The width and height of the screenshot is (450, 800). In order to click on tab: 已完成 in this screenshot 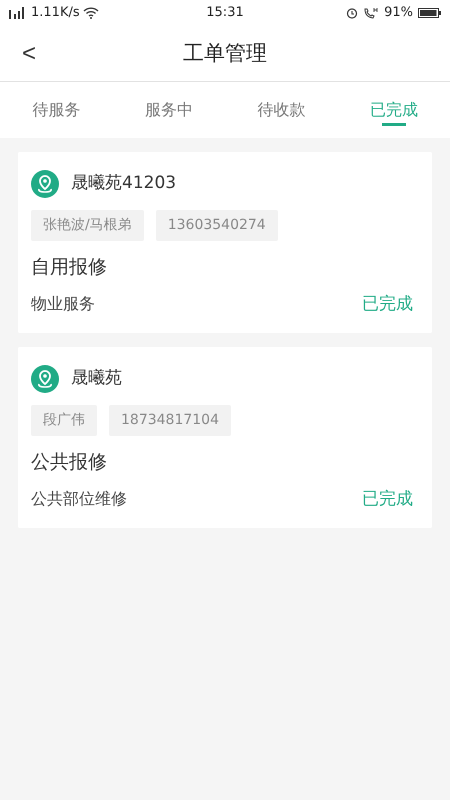, I will do `click(394, 110)`.